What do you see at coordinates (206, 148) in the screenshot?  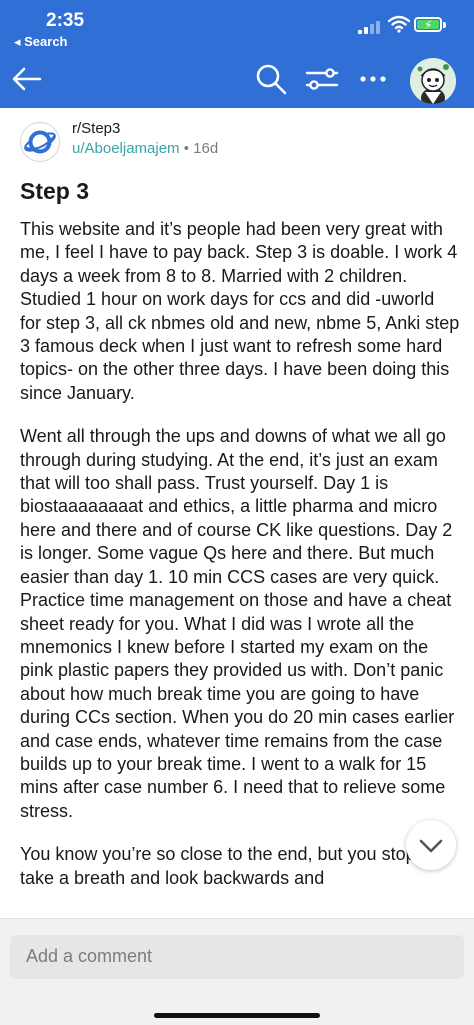 I see `post-age: 16d` at bounding box center [206, 148].